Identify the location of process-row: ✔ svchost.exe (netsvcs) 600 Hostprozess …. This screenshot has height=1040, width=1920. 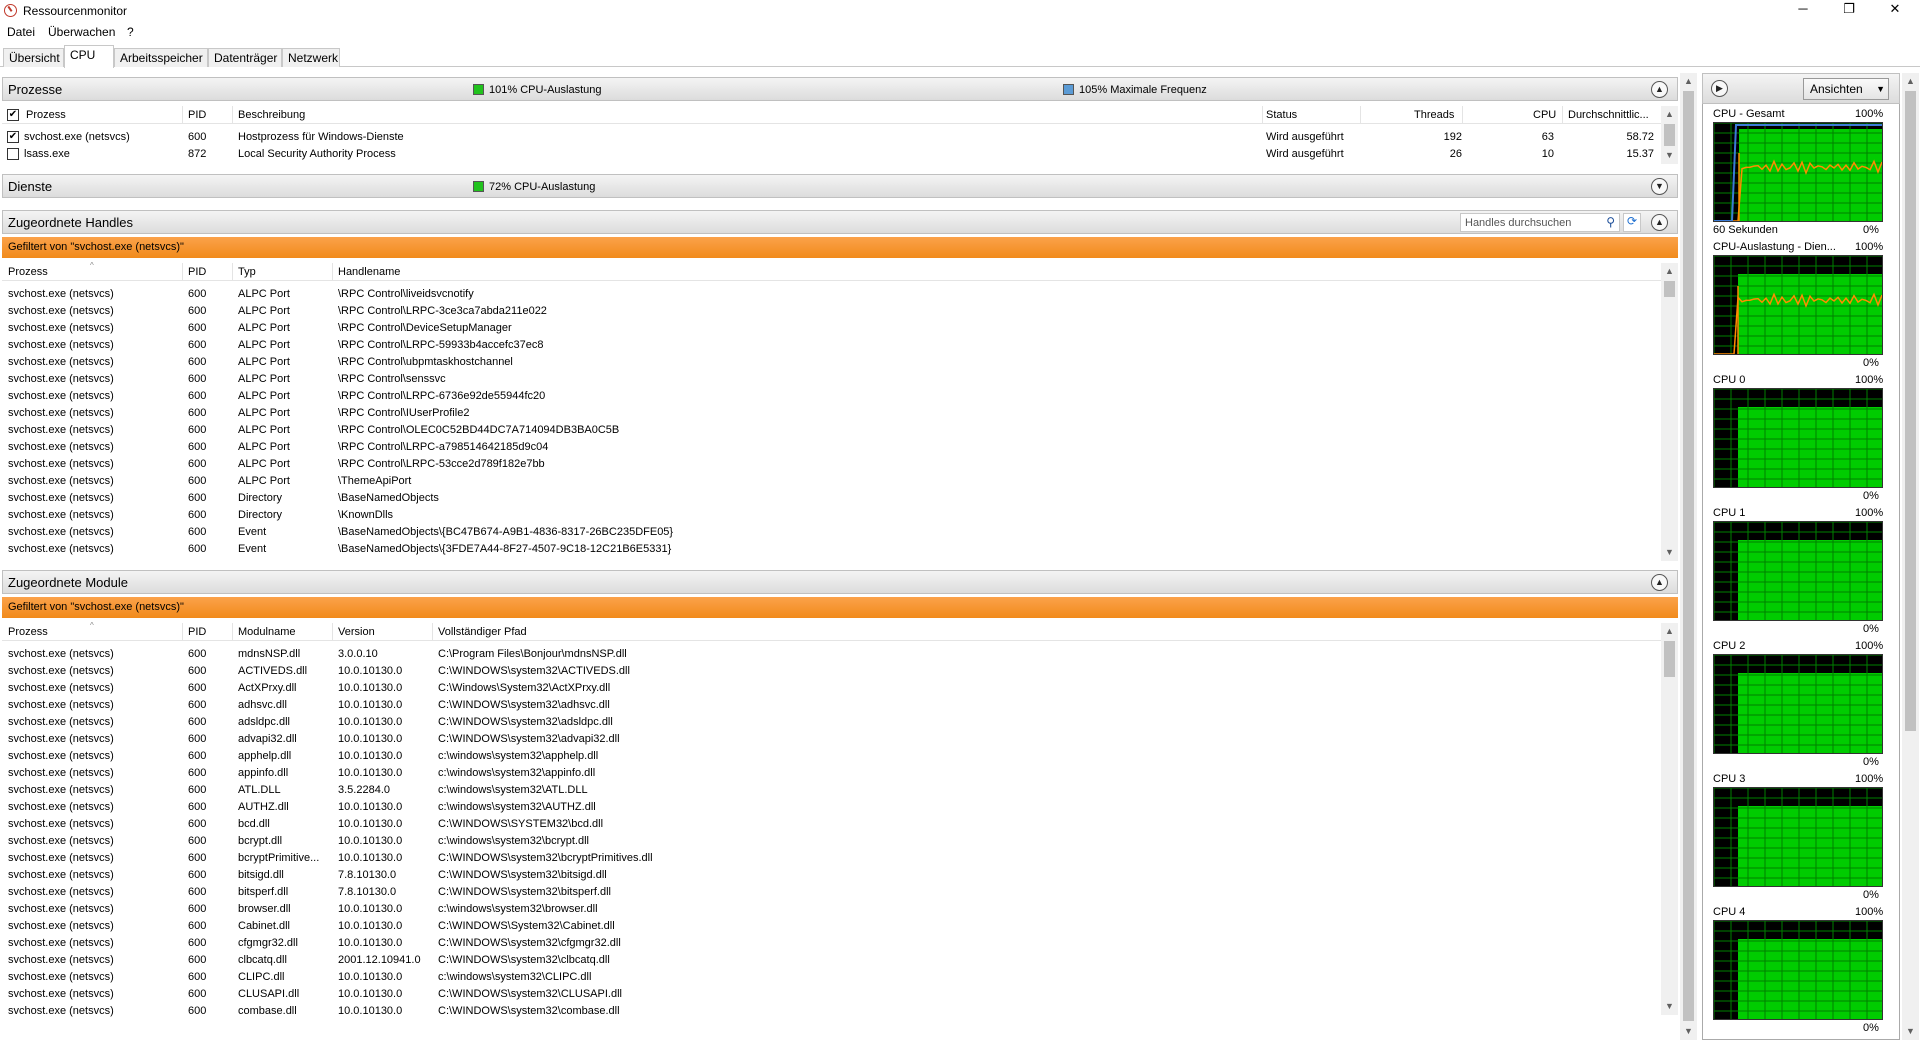
(832, 137).